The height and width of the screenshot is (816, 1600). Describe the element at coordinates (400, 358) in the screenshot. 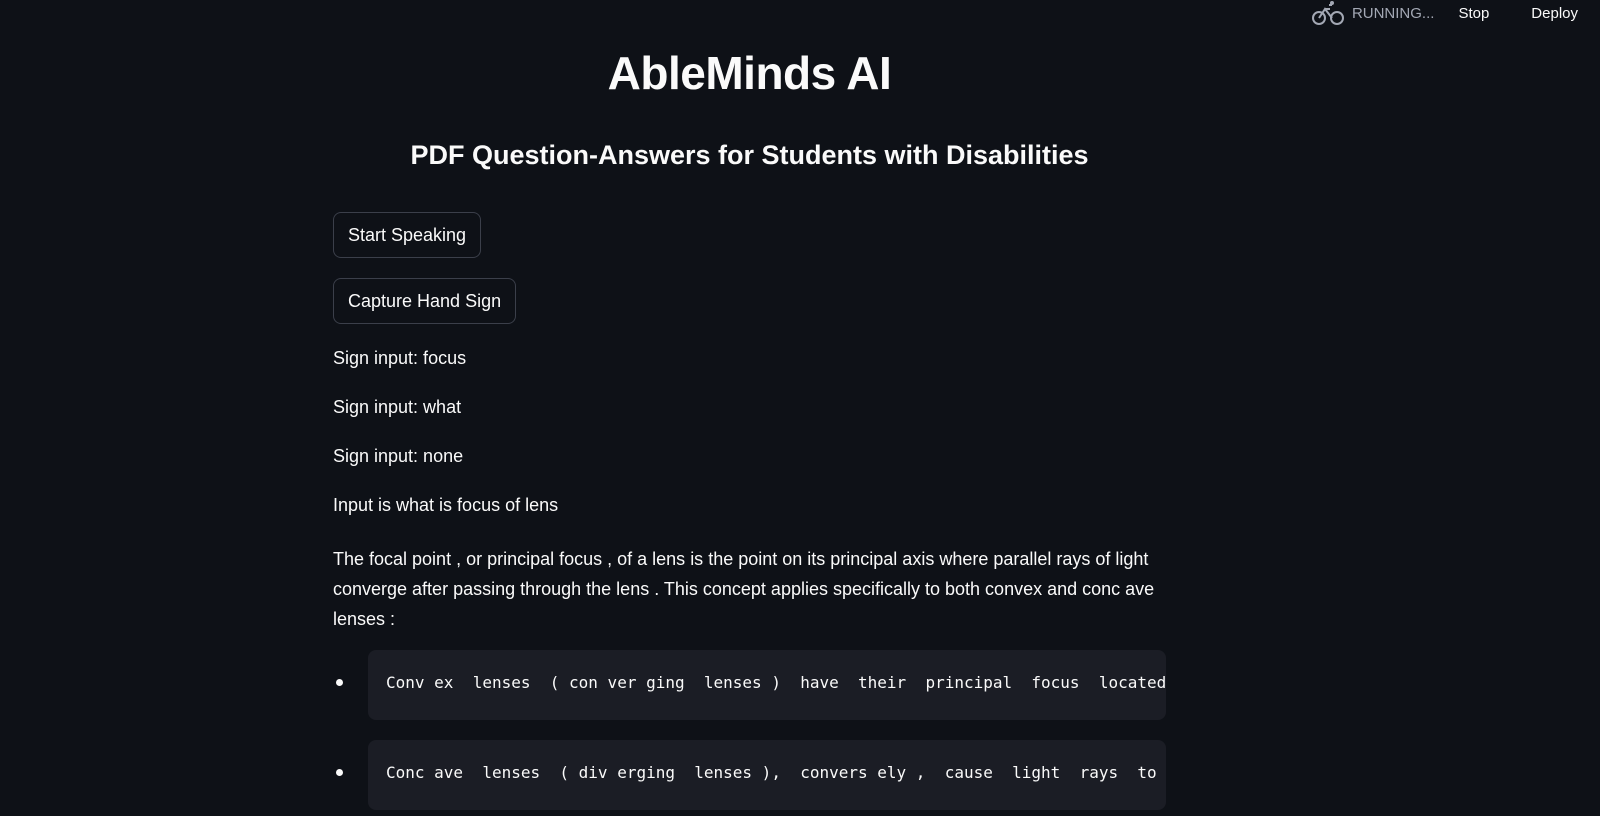

I see `sign-input-line: Sign input: focus` at that location.